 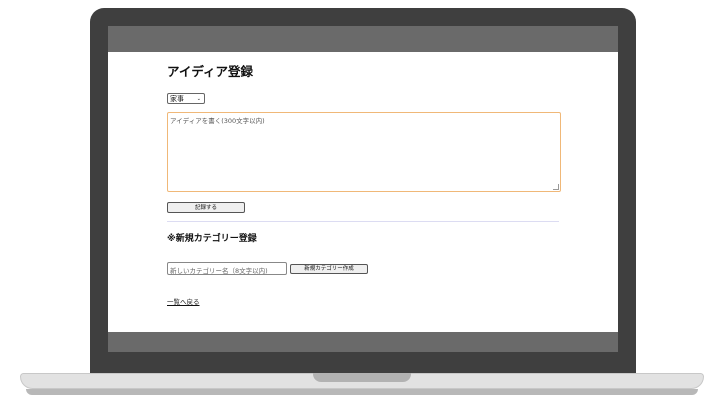 What do you see at coordinates (219, 271) in the screenshot?
I see `new-category-input-placeholder: 新しいカテゴリー名（8文字以内)` at bounding box center [219, 271].